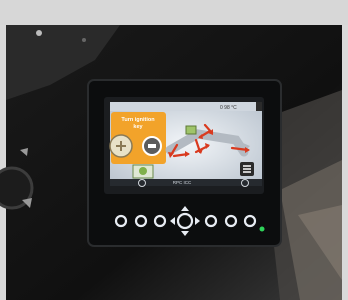 The image size is (348, 300). I want to click on status-led, so click(262, 229).